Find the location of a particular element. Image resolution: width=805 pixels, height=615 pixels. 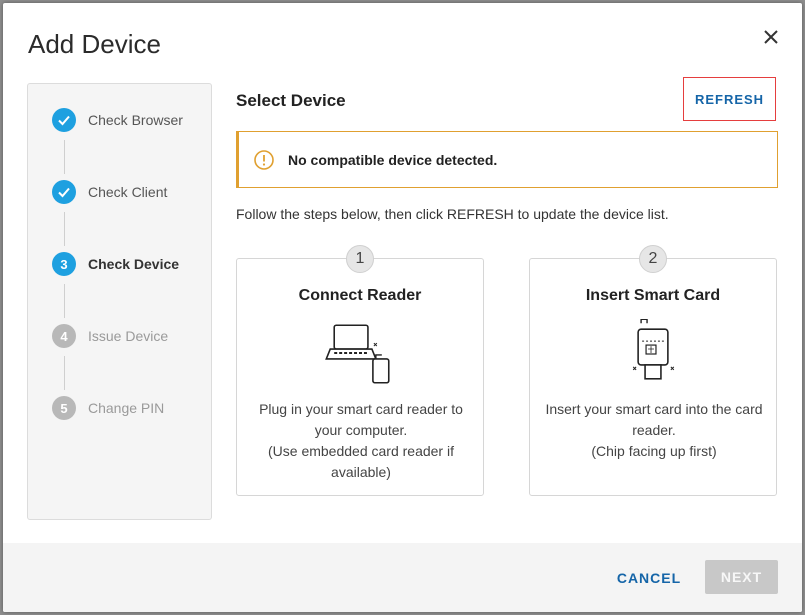

card-number-badge: 2 is located at coordinates (653, 259).